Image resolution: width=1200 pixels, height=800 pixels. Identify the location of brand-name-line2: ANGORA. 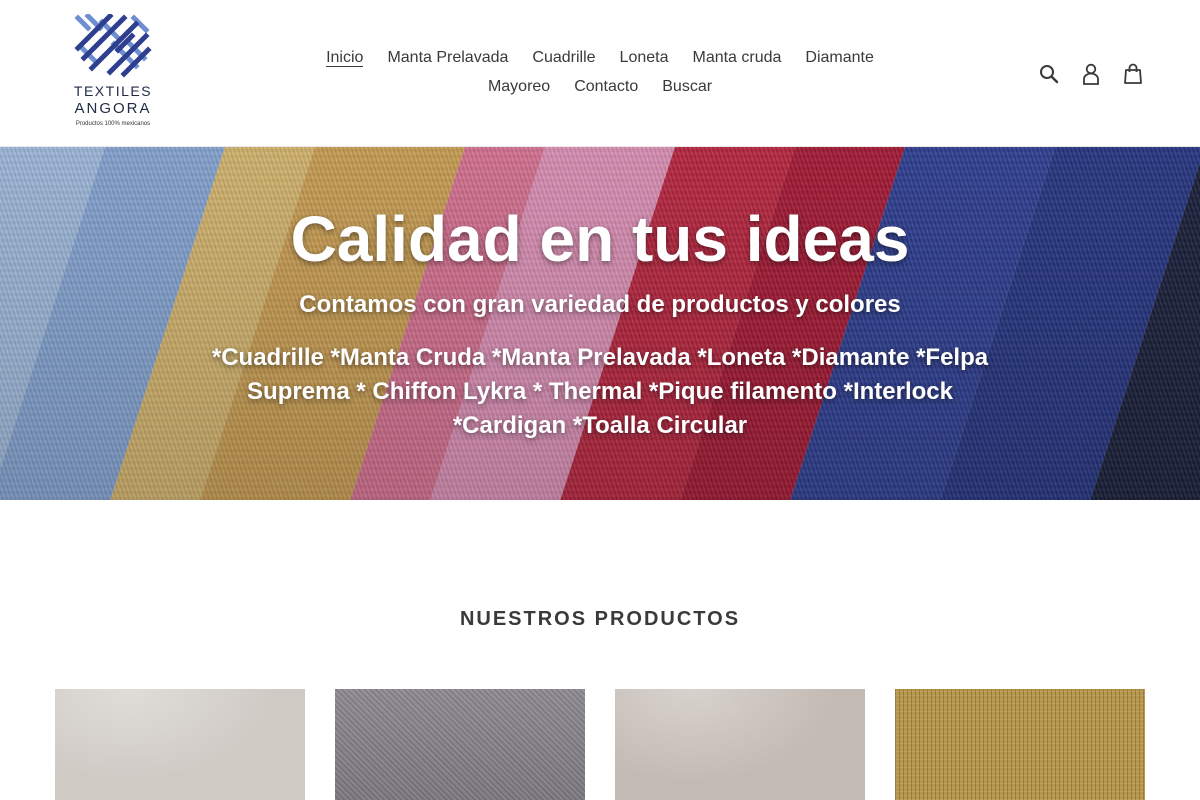
(113, 108).